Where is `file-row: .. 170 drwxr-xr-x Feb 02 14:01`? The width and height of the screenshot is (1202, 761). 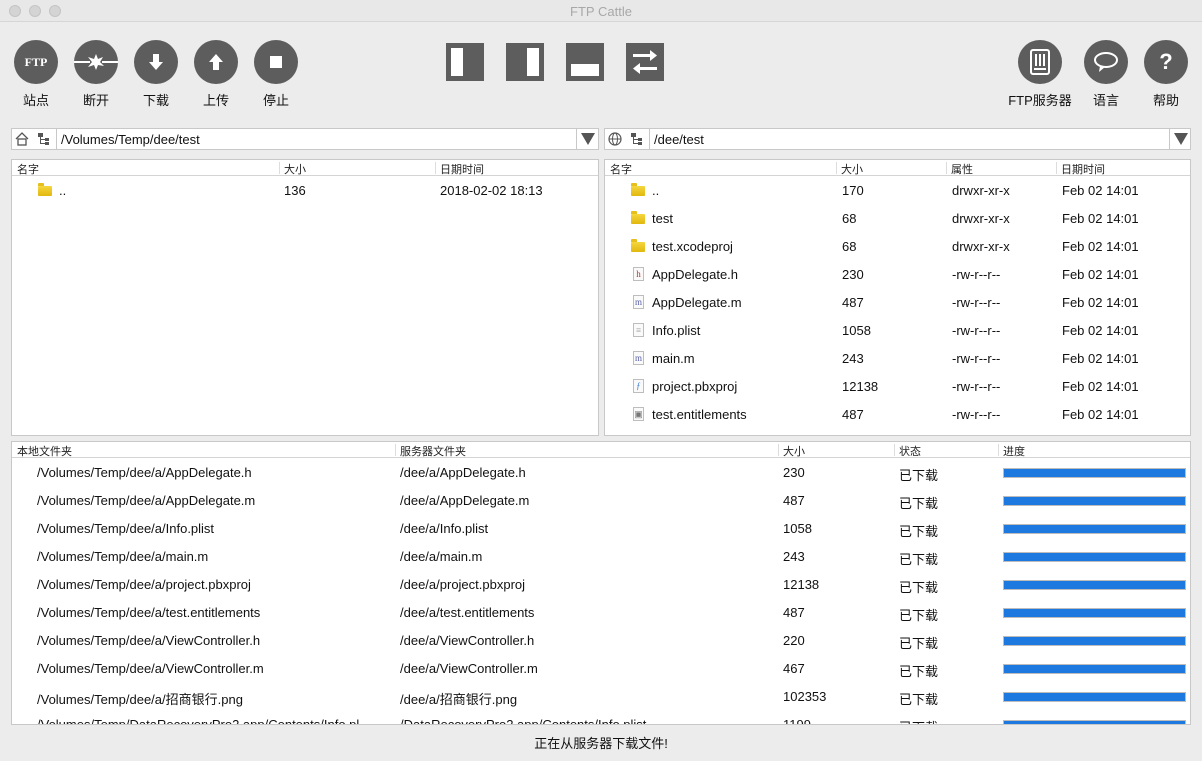
file-row: .. 170 drwxr-xr-x Feb 02 14:01 is located at coordinates (897, 191).